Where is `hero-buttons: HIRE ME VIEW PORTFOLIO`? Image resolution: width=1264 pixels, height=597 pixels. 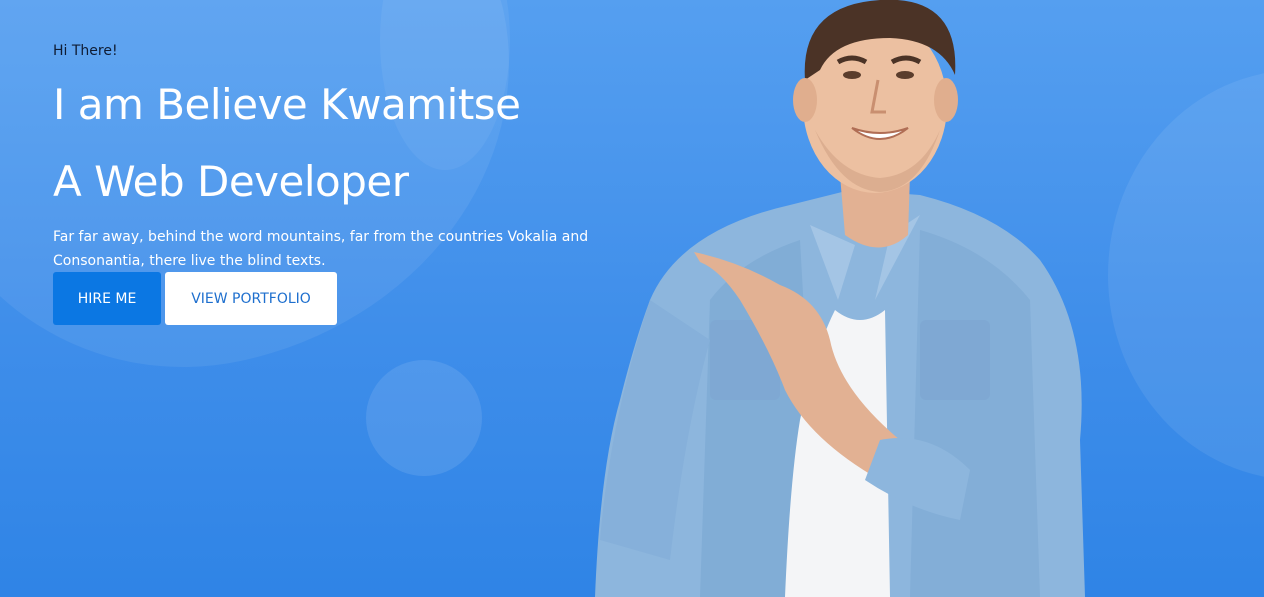 hero-buttons: HIRE ME VIEW PORTFOLIO is located at coordinates (195, 298).